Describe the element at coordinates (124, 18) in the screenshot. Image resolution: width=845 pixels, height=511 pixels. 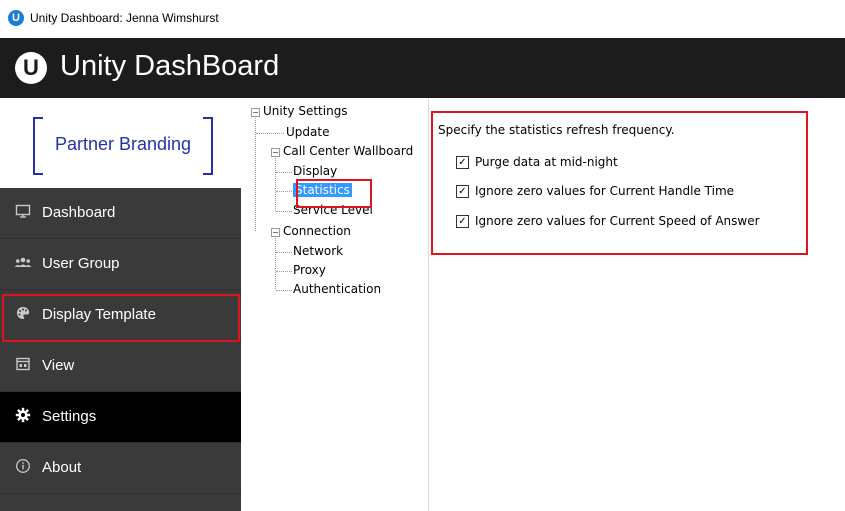
I see `window-title: Unity Dashboard: Jenna Wimshurst` at that location.